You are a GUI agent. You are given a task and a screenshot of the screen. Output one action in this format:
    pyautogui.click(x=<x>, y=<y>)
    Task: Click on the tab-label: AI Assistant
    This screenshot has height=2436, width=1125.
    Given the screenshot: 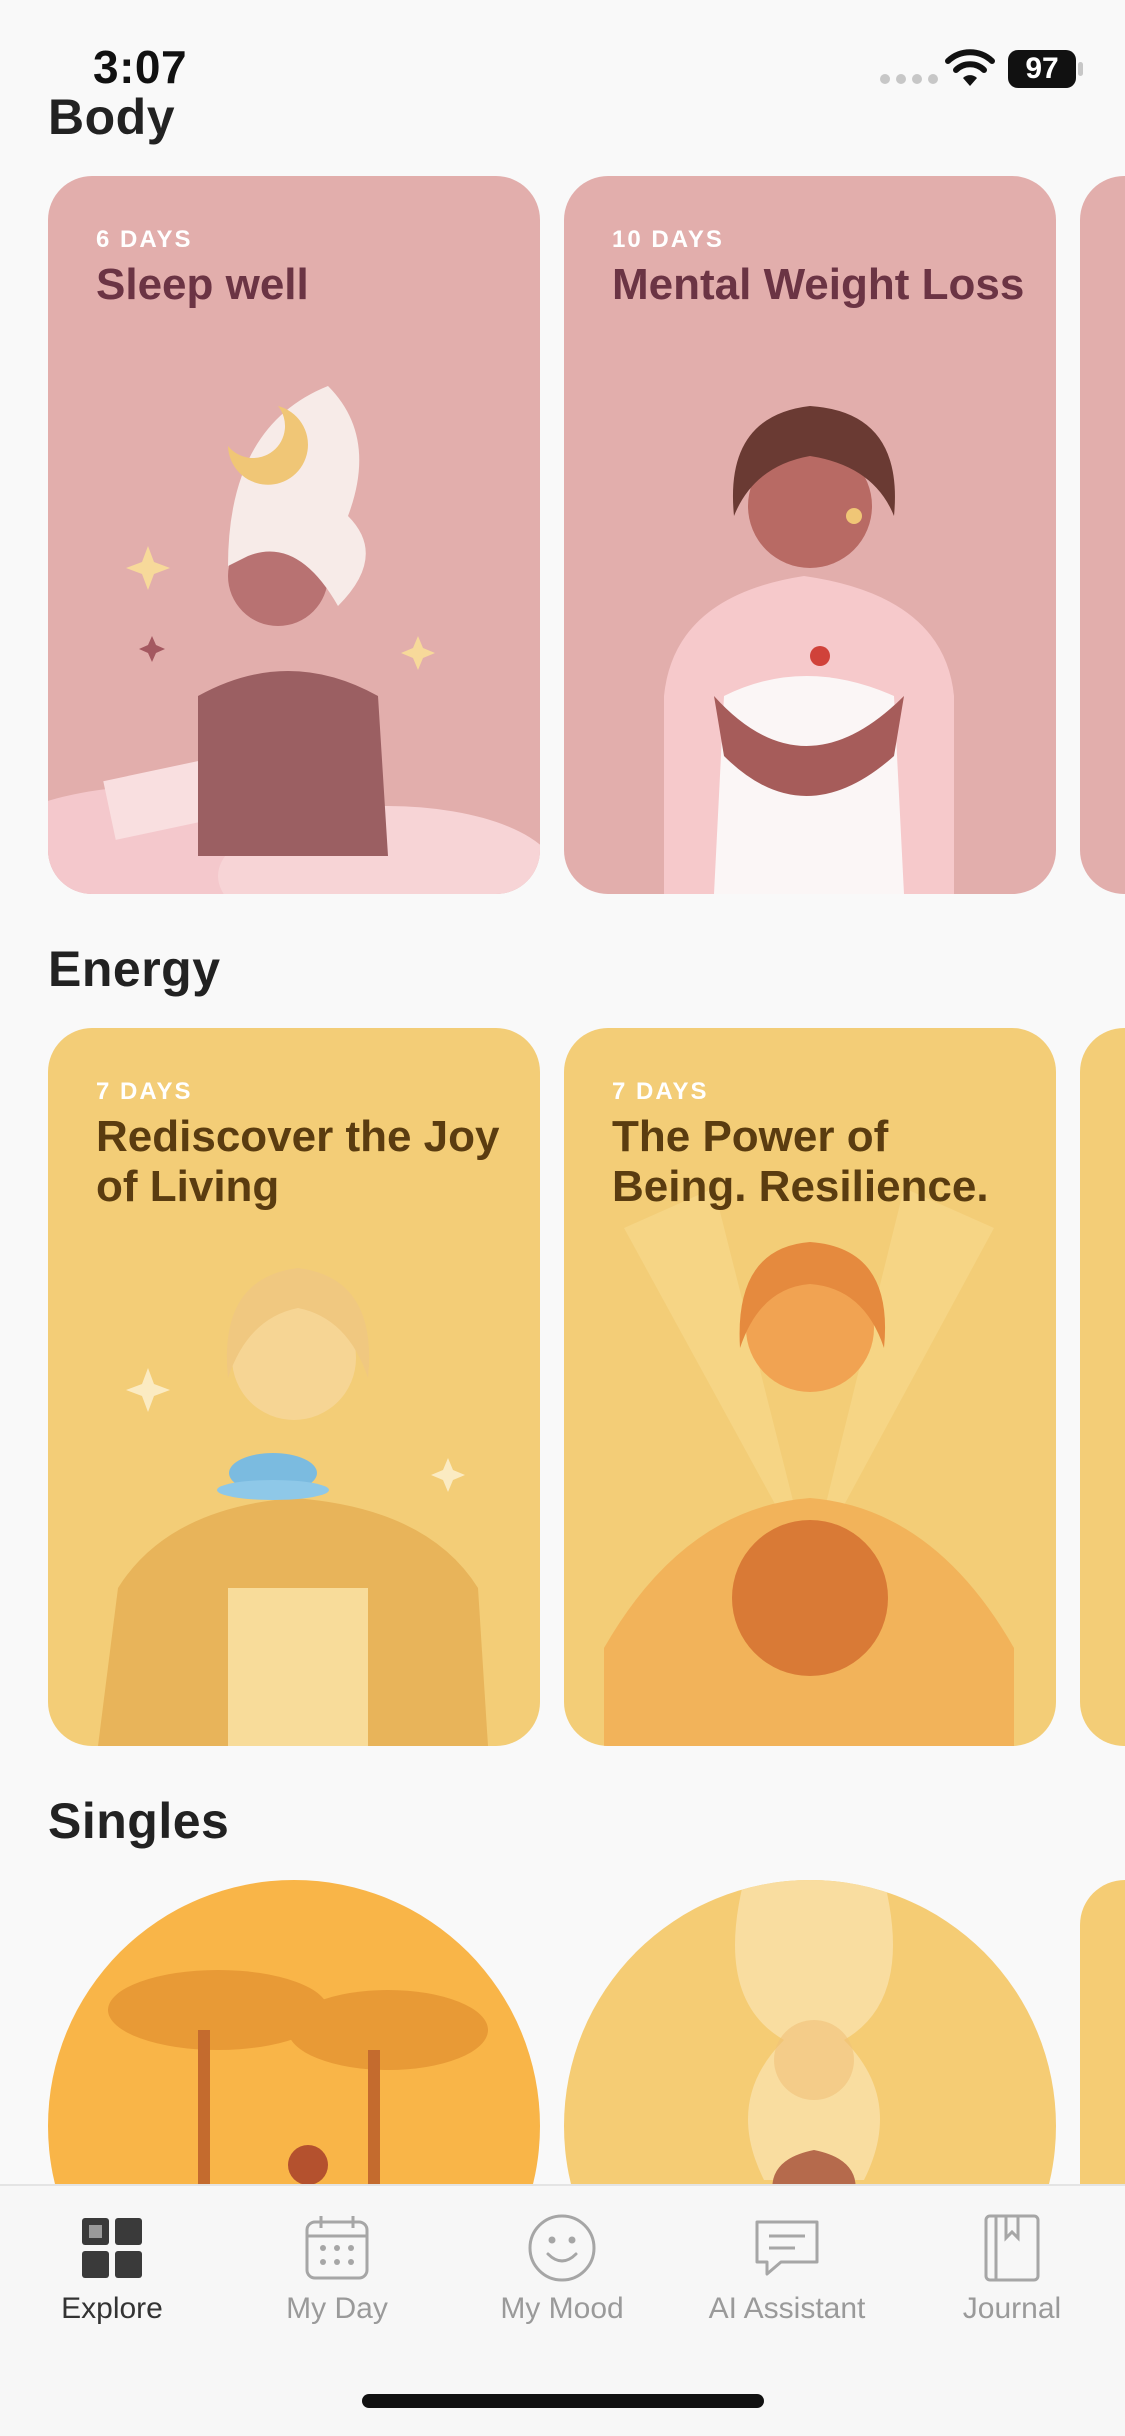 What is the action you would take?
    pyautogui.click(x=787, y=2308)
    